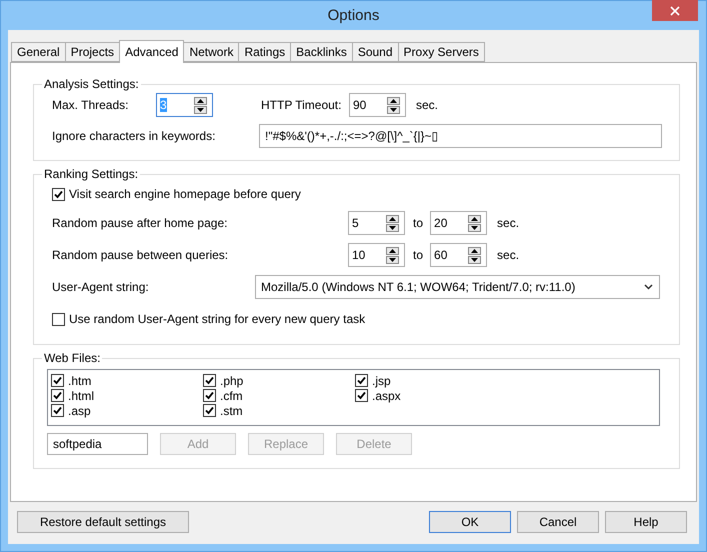 The height and width of the screenshot is (552, 707). I want to click on tab: Proxy Servers, so click(441, 52).